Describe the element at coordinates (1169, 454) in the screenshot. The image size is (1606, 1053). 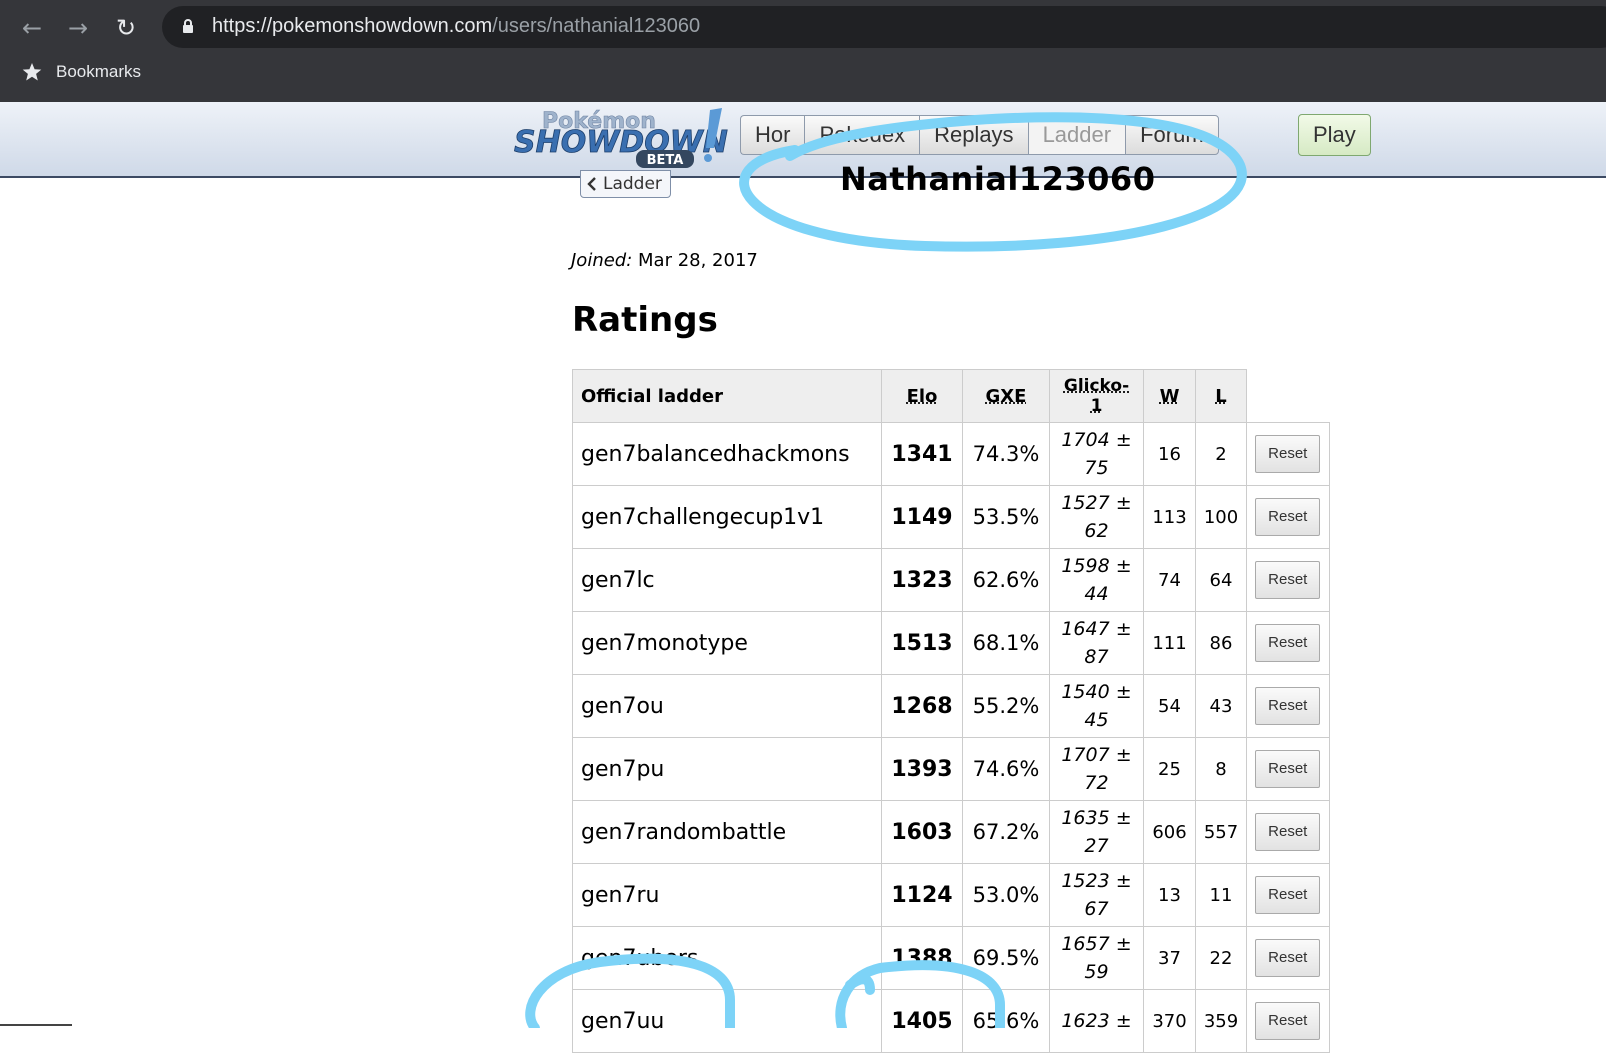
I see `wins-cell: 16` at that location.